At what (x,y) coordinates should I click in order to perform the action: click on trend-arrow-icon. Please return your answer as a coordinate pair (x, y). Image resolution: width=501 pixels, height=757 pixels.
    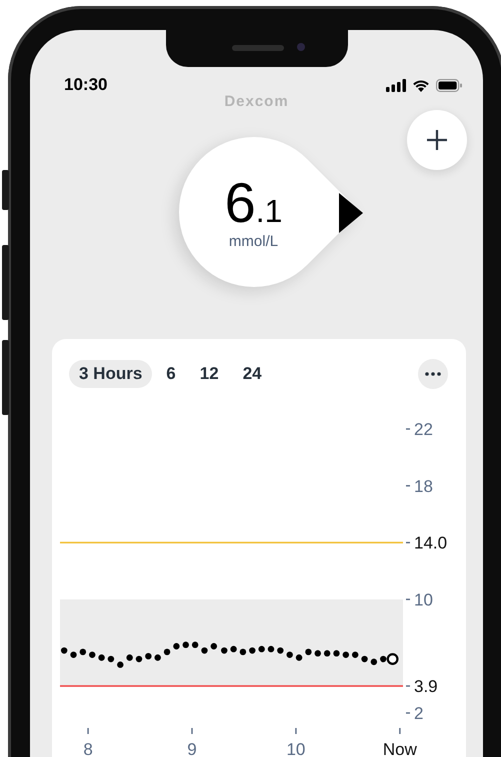
    Looking at the image, I should click on (351, 213).